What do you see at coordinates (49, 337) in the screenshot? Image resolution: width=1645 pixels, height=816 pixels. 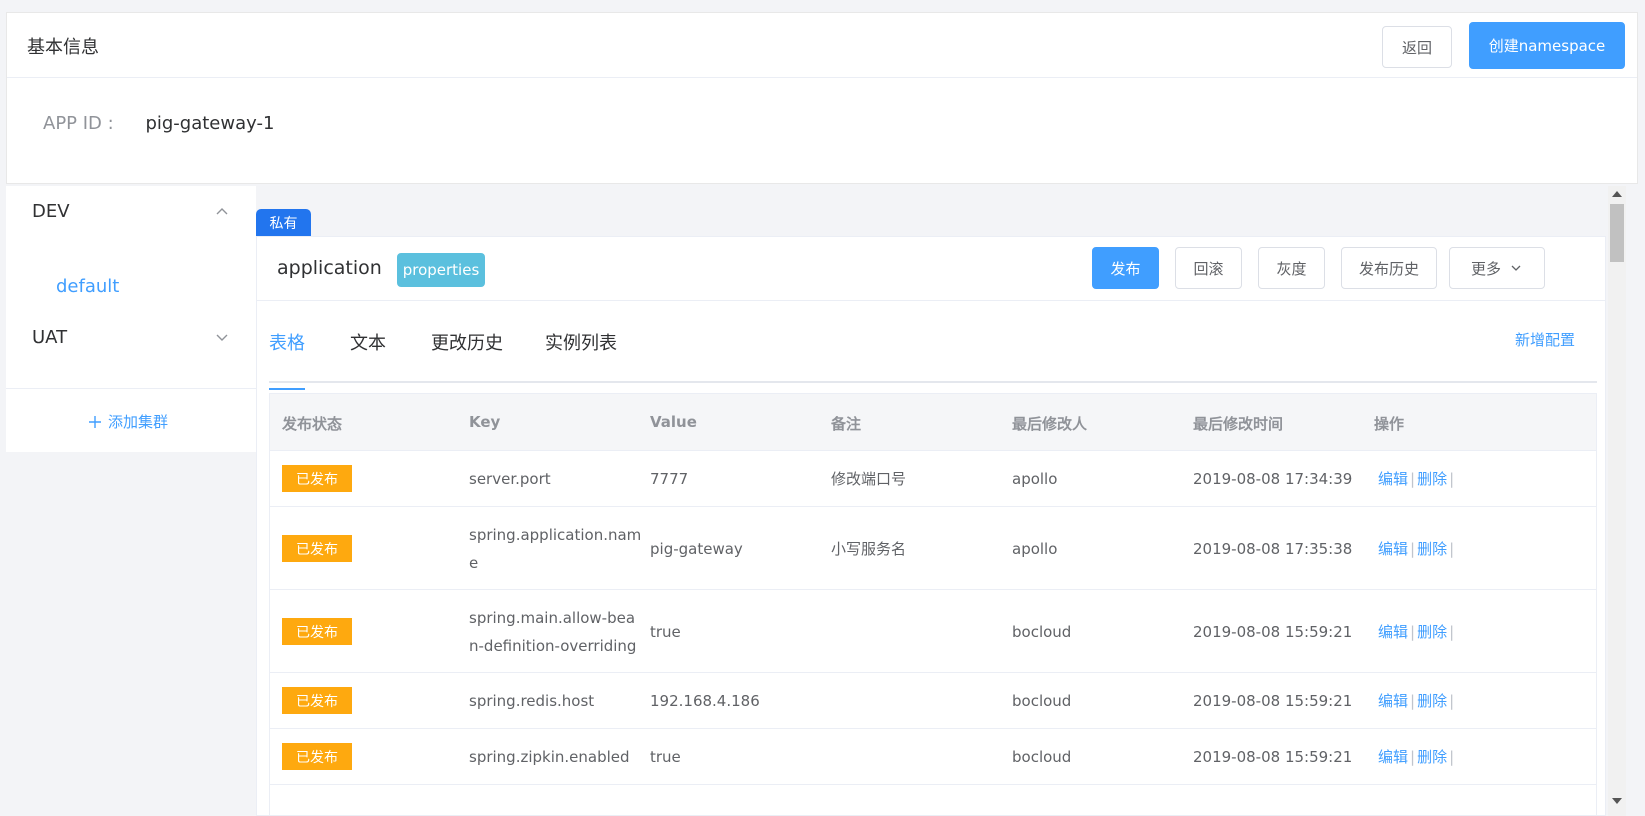 I see `sidebar-env-uat: UAT` at bounding box center [49, 337].